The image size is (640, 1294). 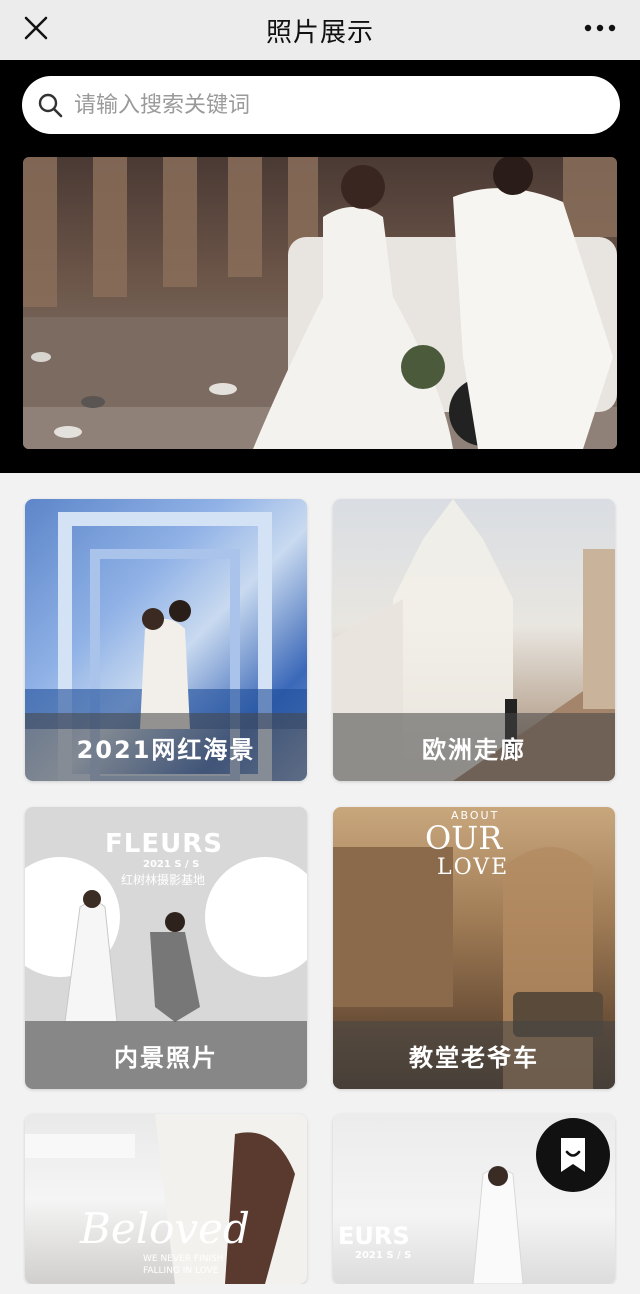 I want to click on card-caption: 欧洲走廊, so click(x=474, y=747).